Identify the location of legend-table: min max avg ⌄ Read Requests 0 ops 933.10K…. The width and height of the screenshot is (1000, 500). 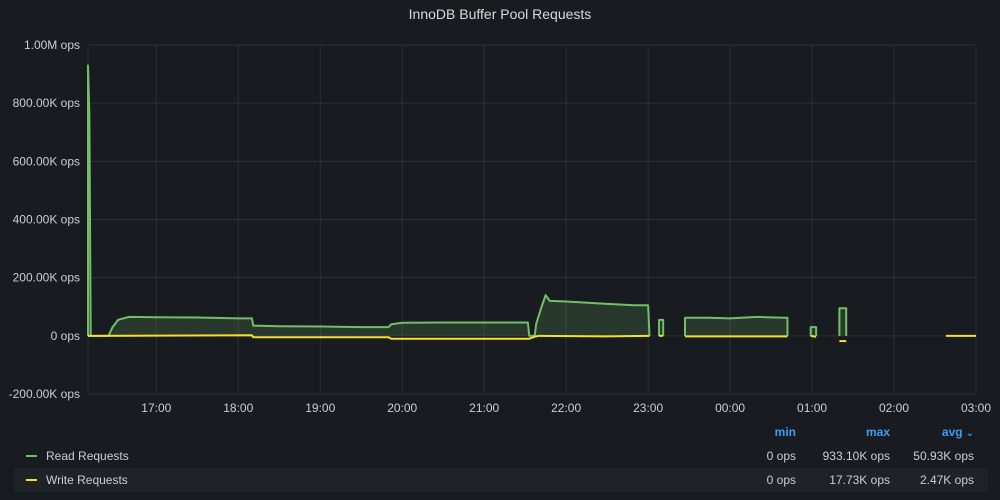
(501, 456).